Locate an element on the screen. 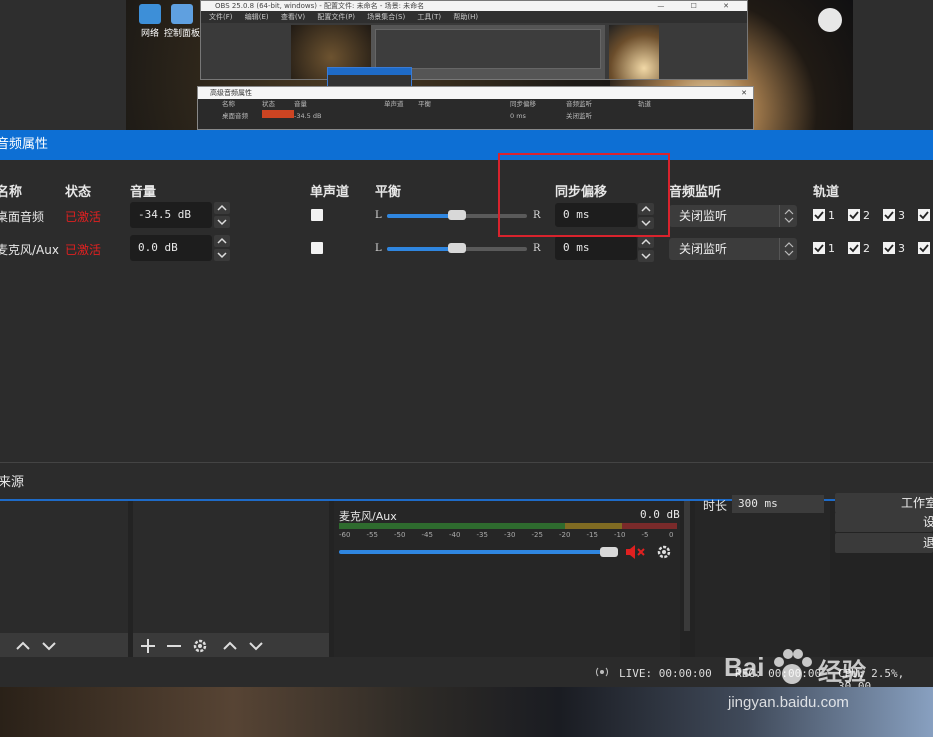 This screenshot has width=933, height=737. source-name: 桌面音频 is located at coordinates (22, 217).